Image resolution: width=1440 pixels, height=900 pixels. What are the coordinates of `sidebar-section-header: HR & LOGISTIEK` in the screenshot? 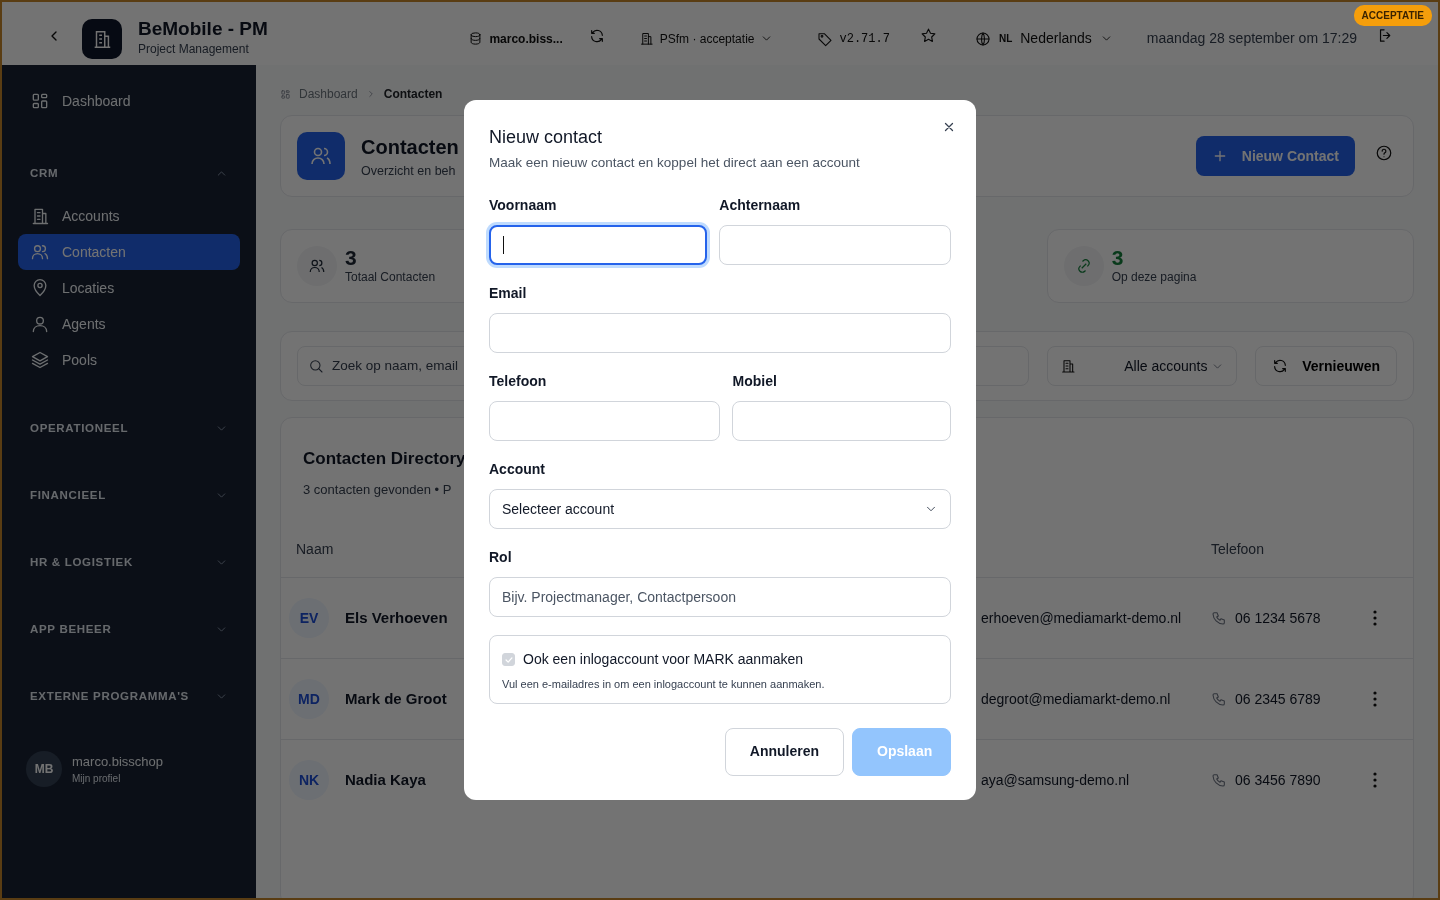 It's located at (129, 562).